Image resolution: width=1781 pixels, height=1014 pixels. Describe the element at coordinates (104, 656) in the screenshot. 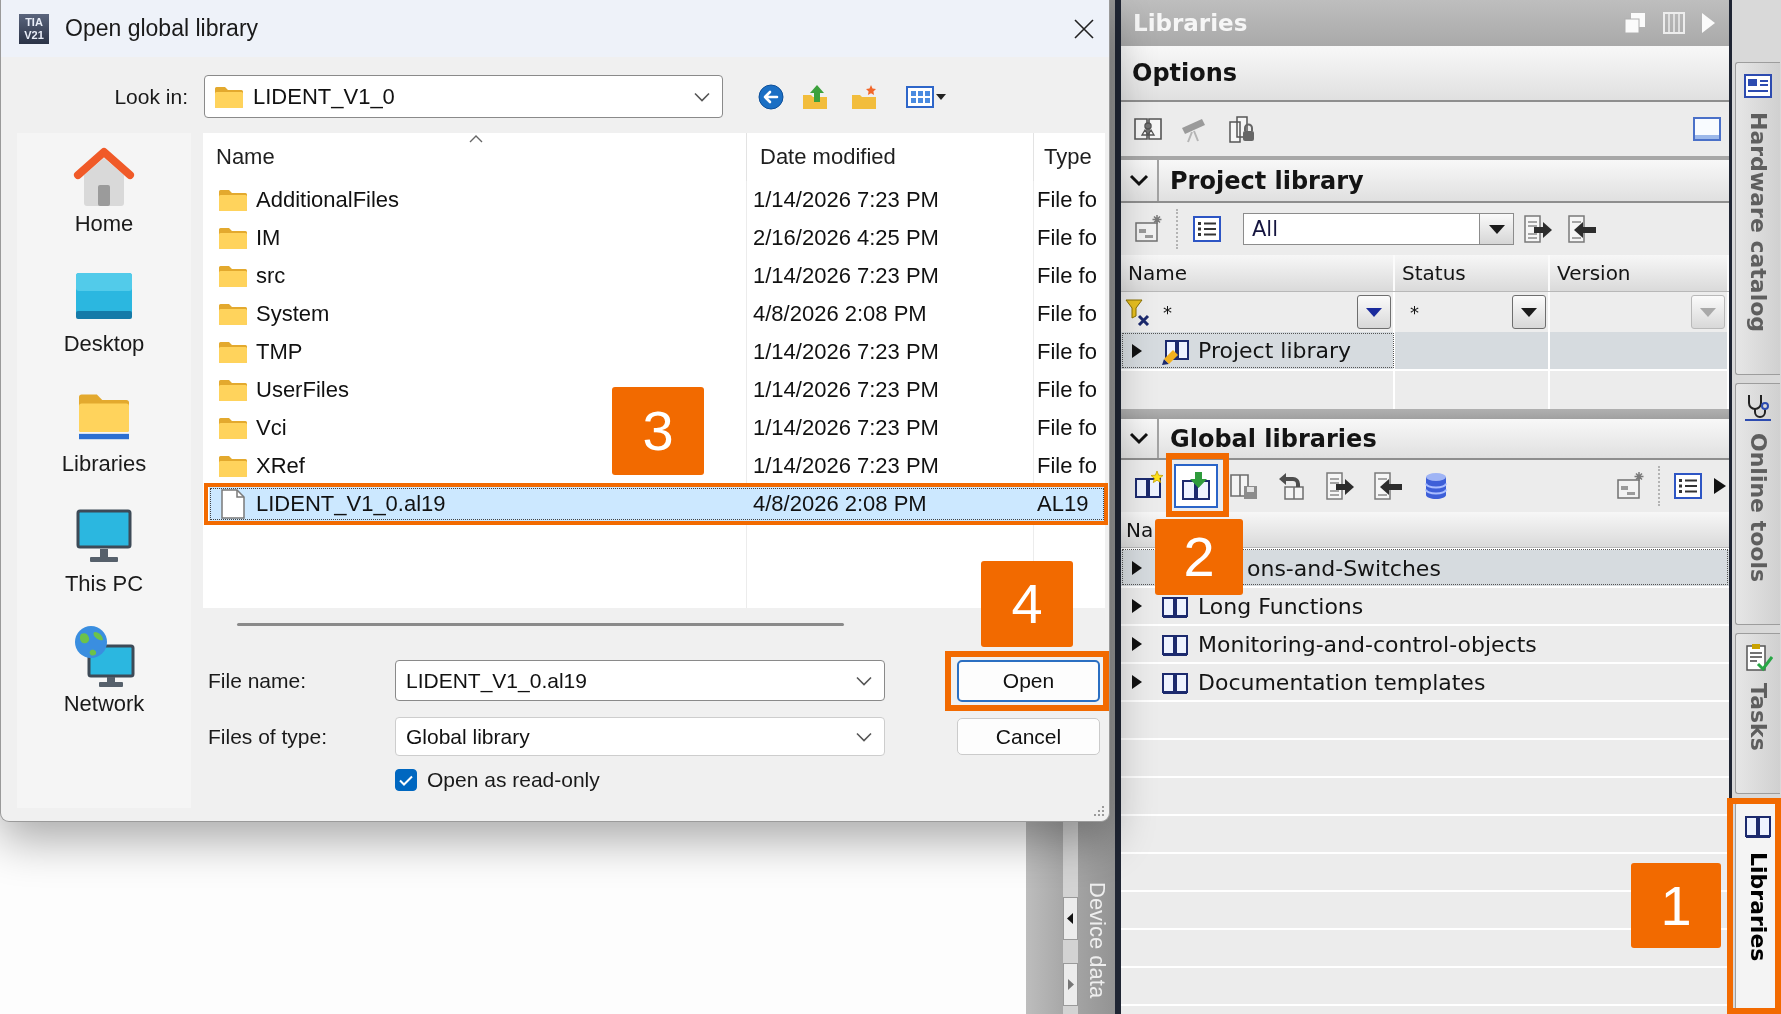

I see `globe-computer-icon` at that location.